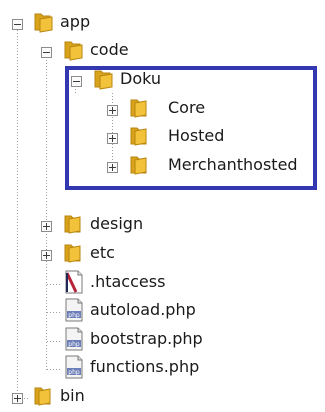 Image resolution: width=325 pixels, height=412 pixels. I want to click on tree-row-bootstrap: php bootstrap.php, so click(115, 341).